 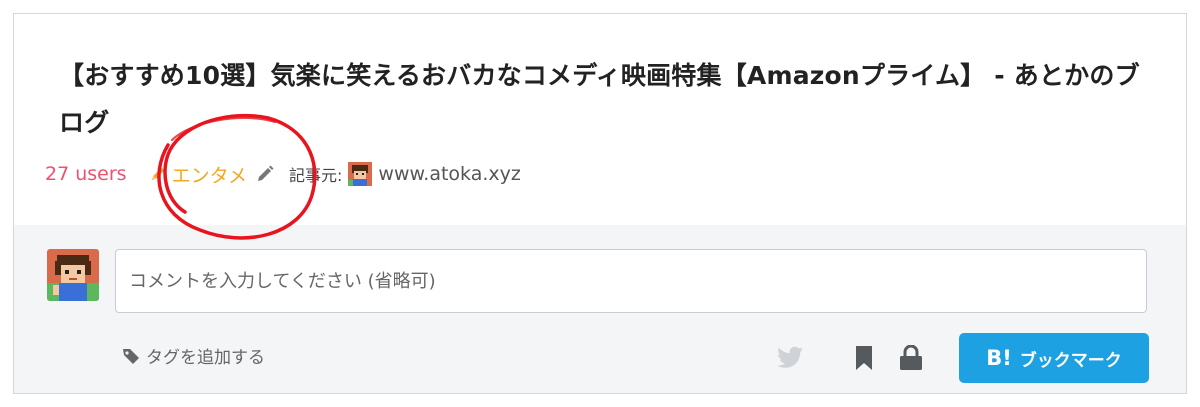 I want to click on source-label: 記事元:, so click(x=316, y=175).